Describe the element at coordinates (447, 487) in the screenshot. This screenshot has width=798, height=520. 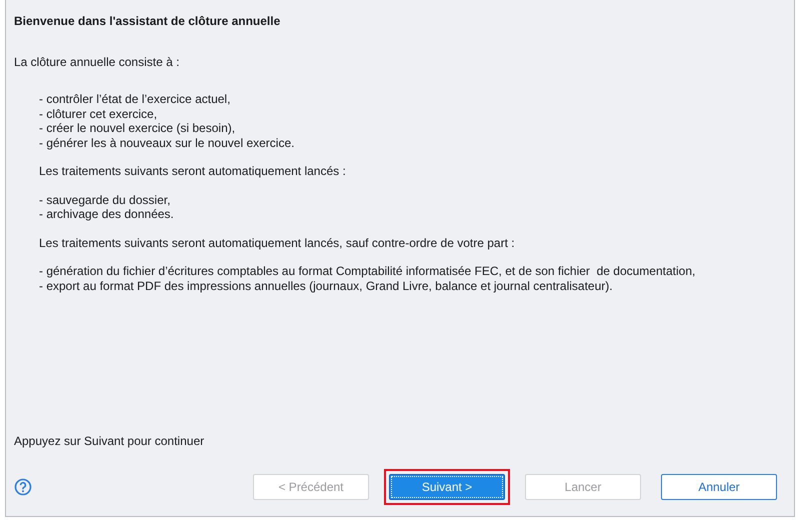
I see `wizard-button: Suivant >` at that location.